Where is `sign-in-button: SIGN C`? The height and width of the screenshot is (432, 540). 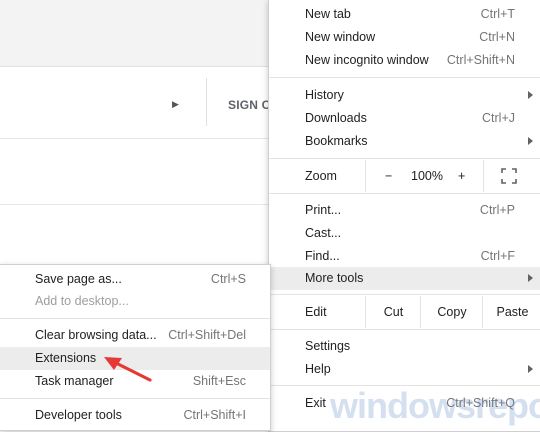 sign-in-button: SIGN C is located at coordinates (249, 105).